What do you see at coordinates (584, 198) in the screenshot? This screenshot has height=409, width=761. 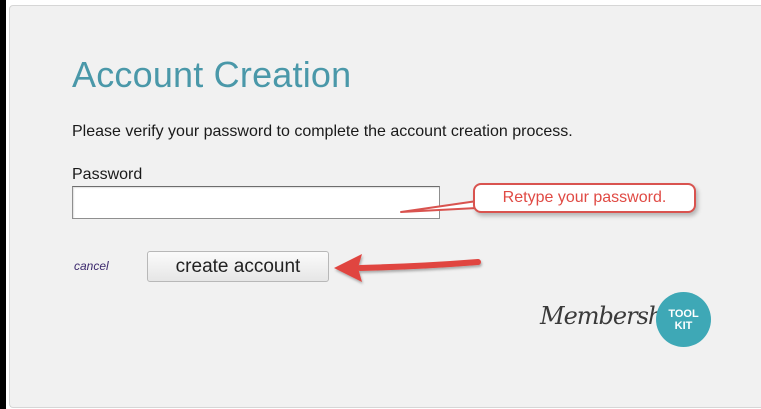 I see `retype-password-callout: Retype your password.` at bounding box center [584, 198].